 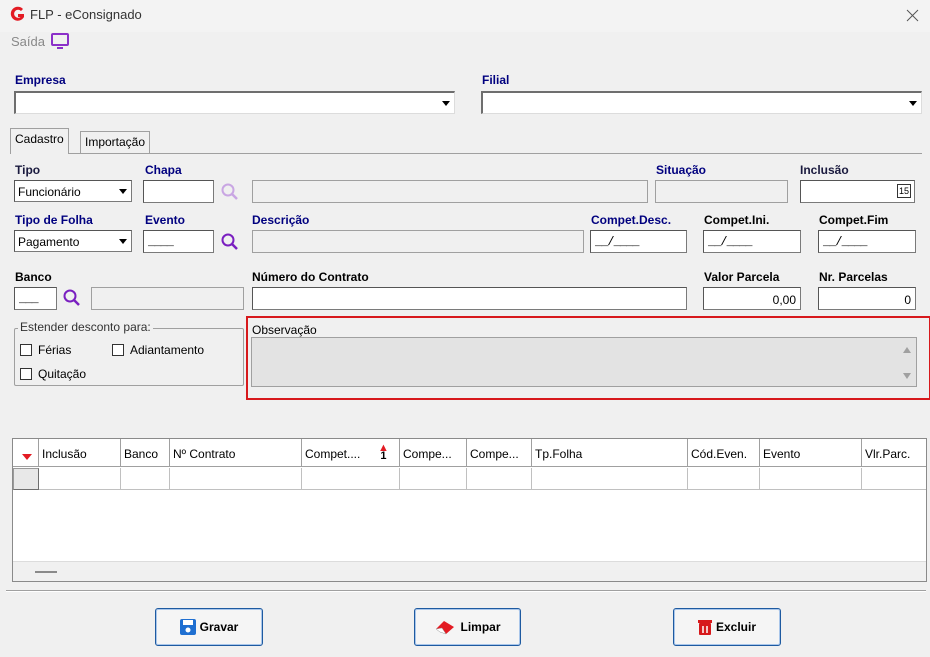 What do you see at coordinates (73, 191) in the screenshot?
I see `tipo-select: Funcionário` at bounding box center [73, 191].